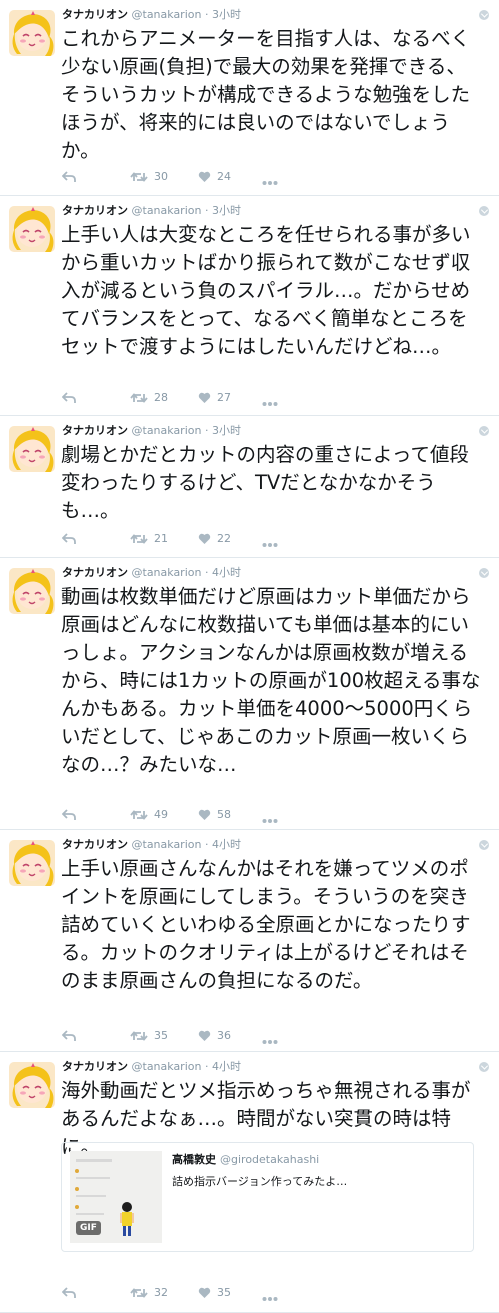 The height and width of the screenshot is (1313, 499). I want to click on like-button: 22, so click(214, 539).